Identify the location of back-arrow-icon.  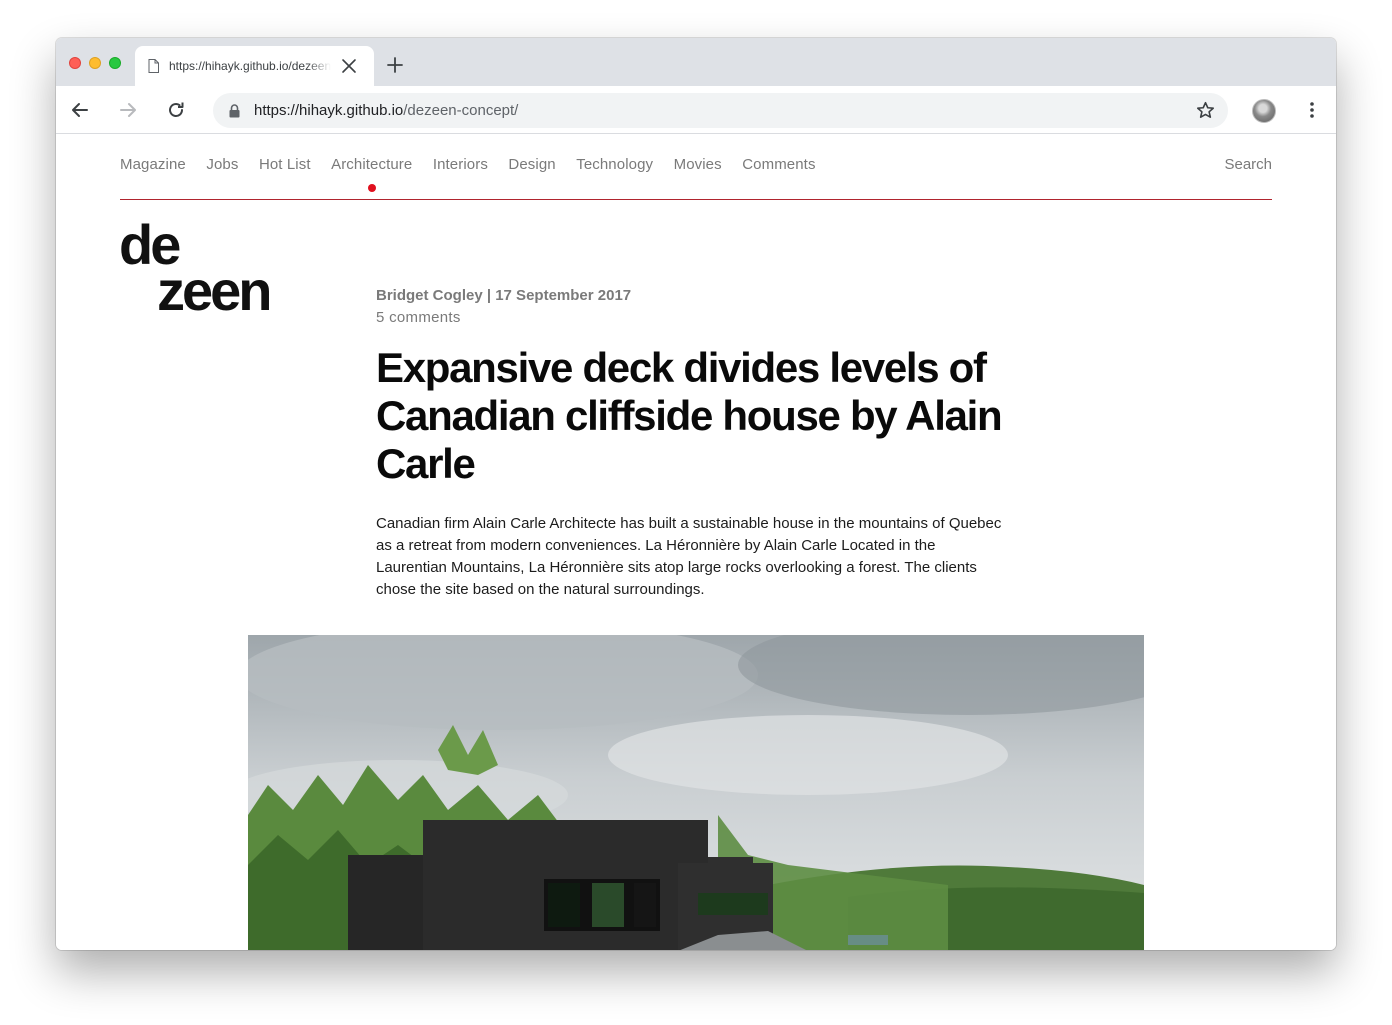
(80, 110).